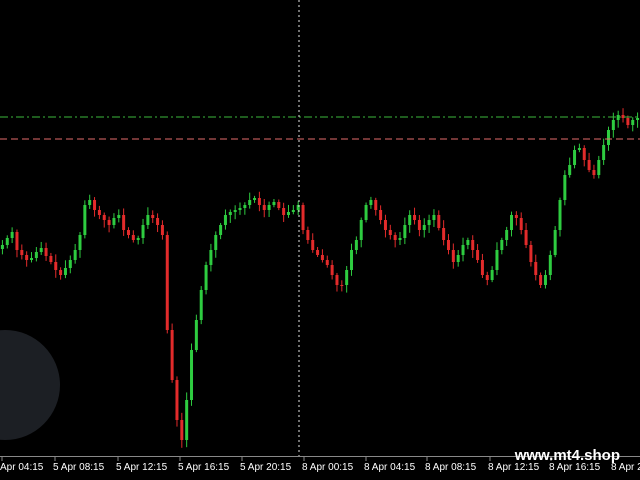 The image size is (640, 480). I want to click on time-axis-label: 5 Apr 12:15, so click(142, 467).